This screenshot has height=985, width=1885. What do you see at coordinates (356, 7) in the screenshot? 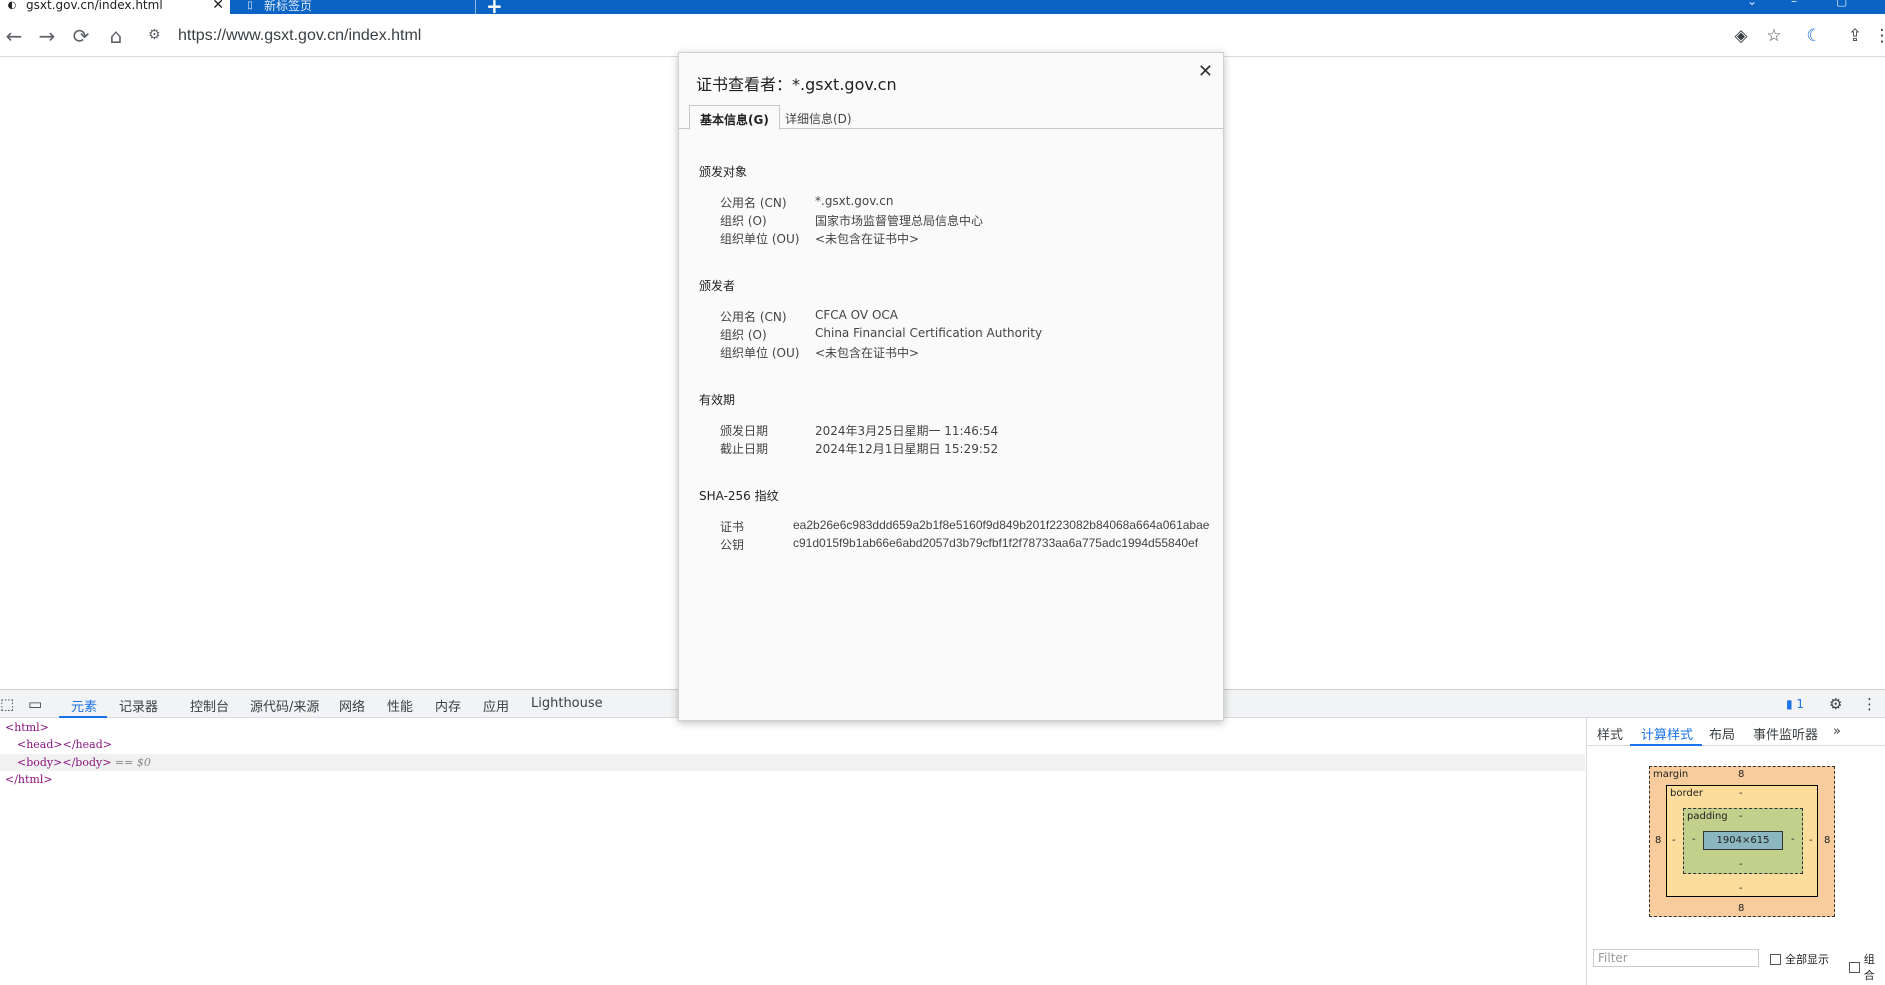
I see `tab-new: ▯ 新标签页` at bounding box center [356, 7].